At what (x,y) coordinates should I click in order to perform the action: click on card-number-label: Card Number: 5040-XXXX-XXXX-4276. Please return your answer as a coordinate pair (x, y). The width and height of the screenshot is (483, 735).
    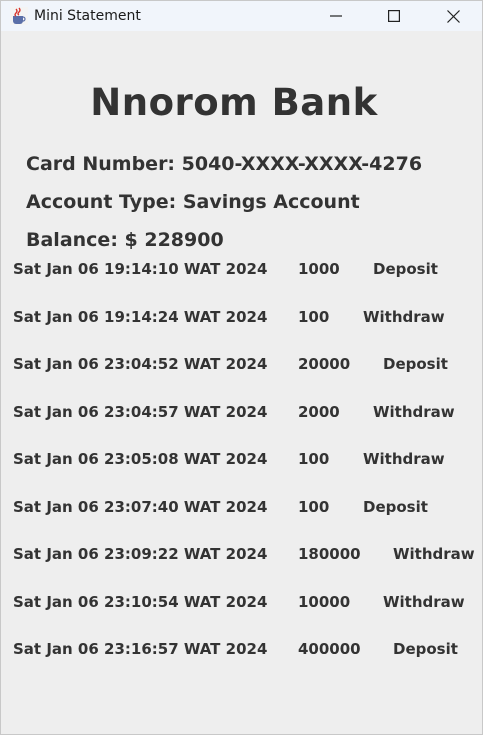
    Looking at the image, I should click on (224, 164).